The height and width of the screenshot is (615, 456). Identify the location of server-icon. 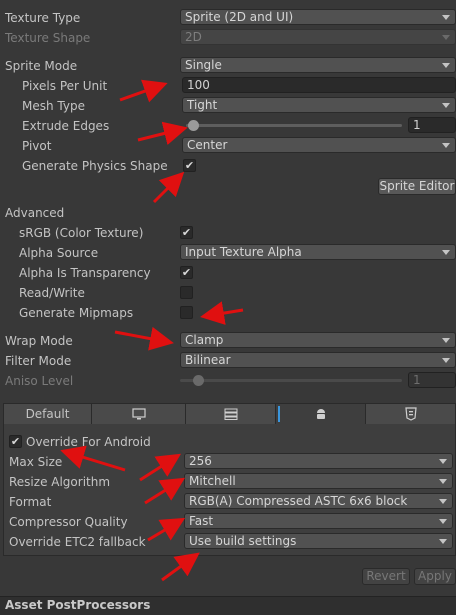
(230, 414).